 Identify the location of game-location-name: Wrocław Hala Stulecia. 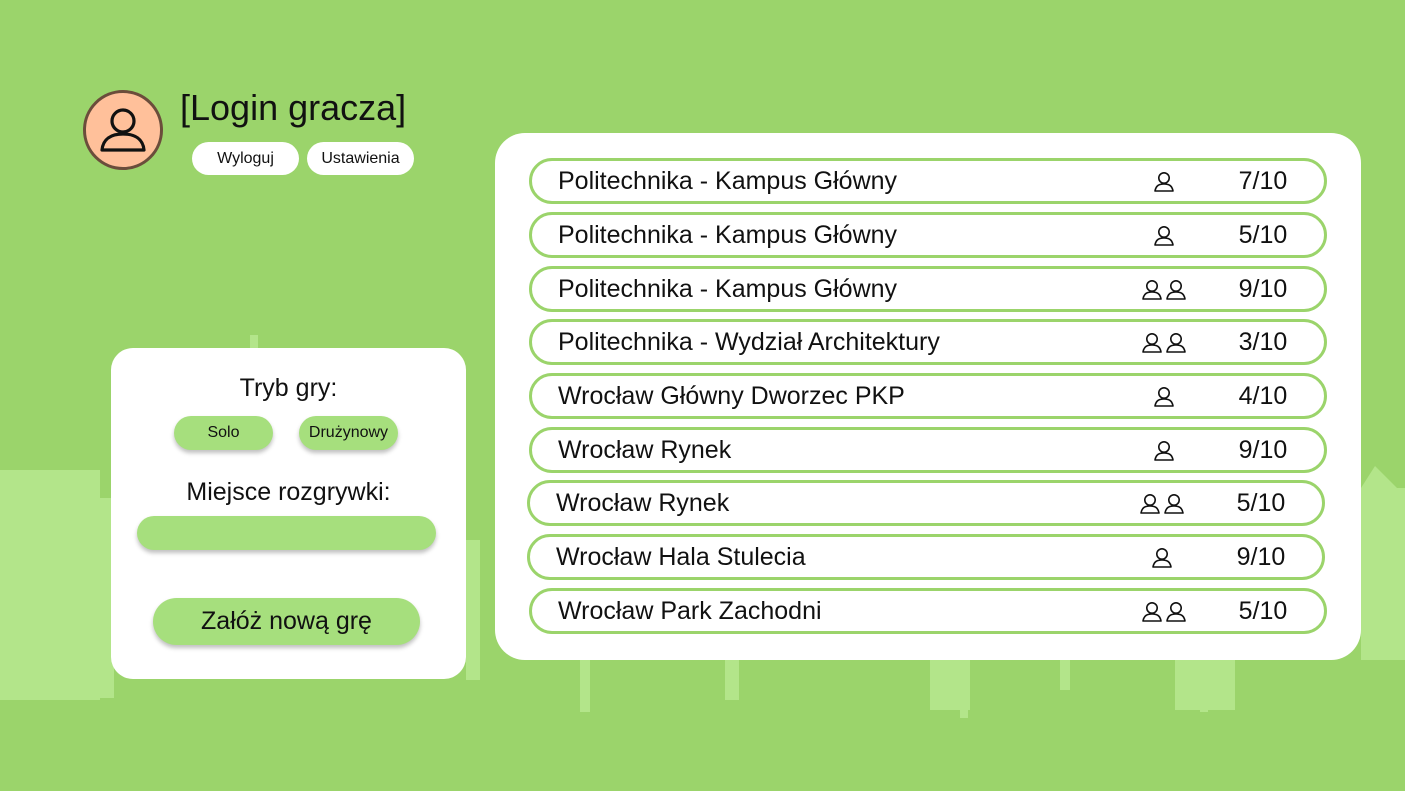
(681, 557).